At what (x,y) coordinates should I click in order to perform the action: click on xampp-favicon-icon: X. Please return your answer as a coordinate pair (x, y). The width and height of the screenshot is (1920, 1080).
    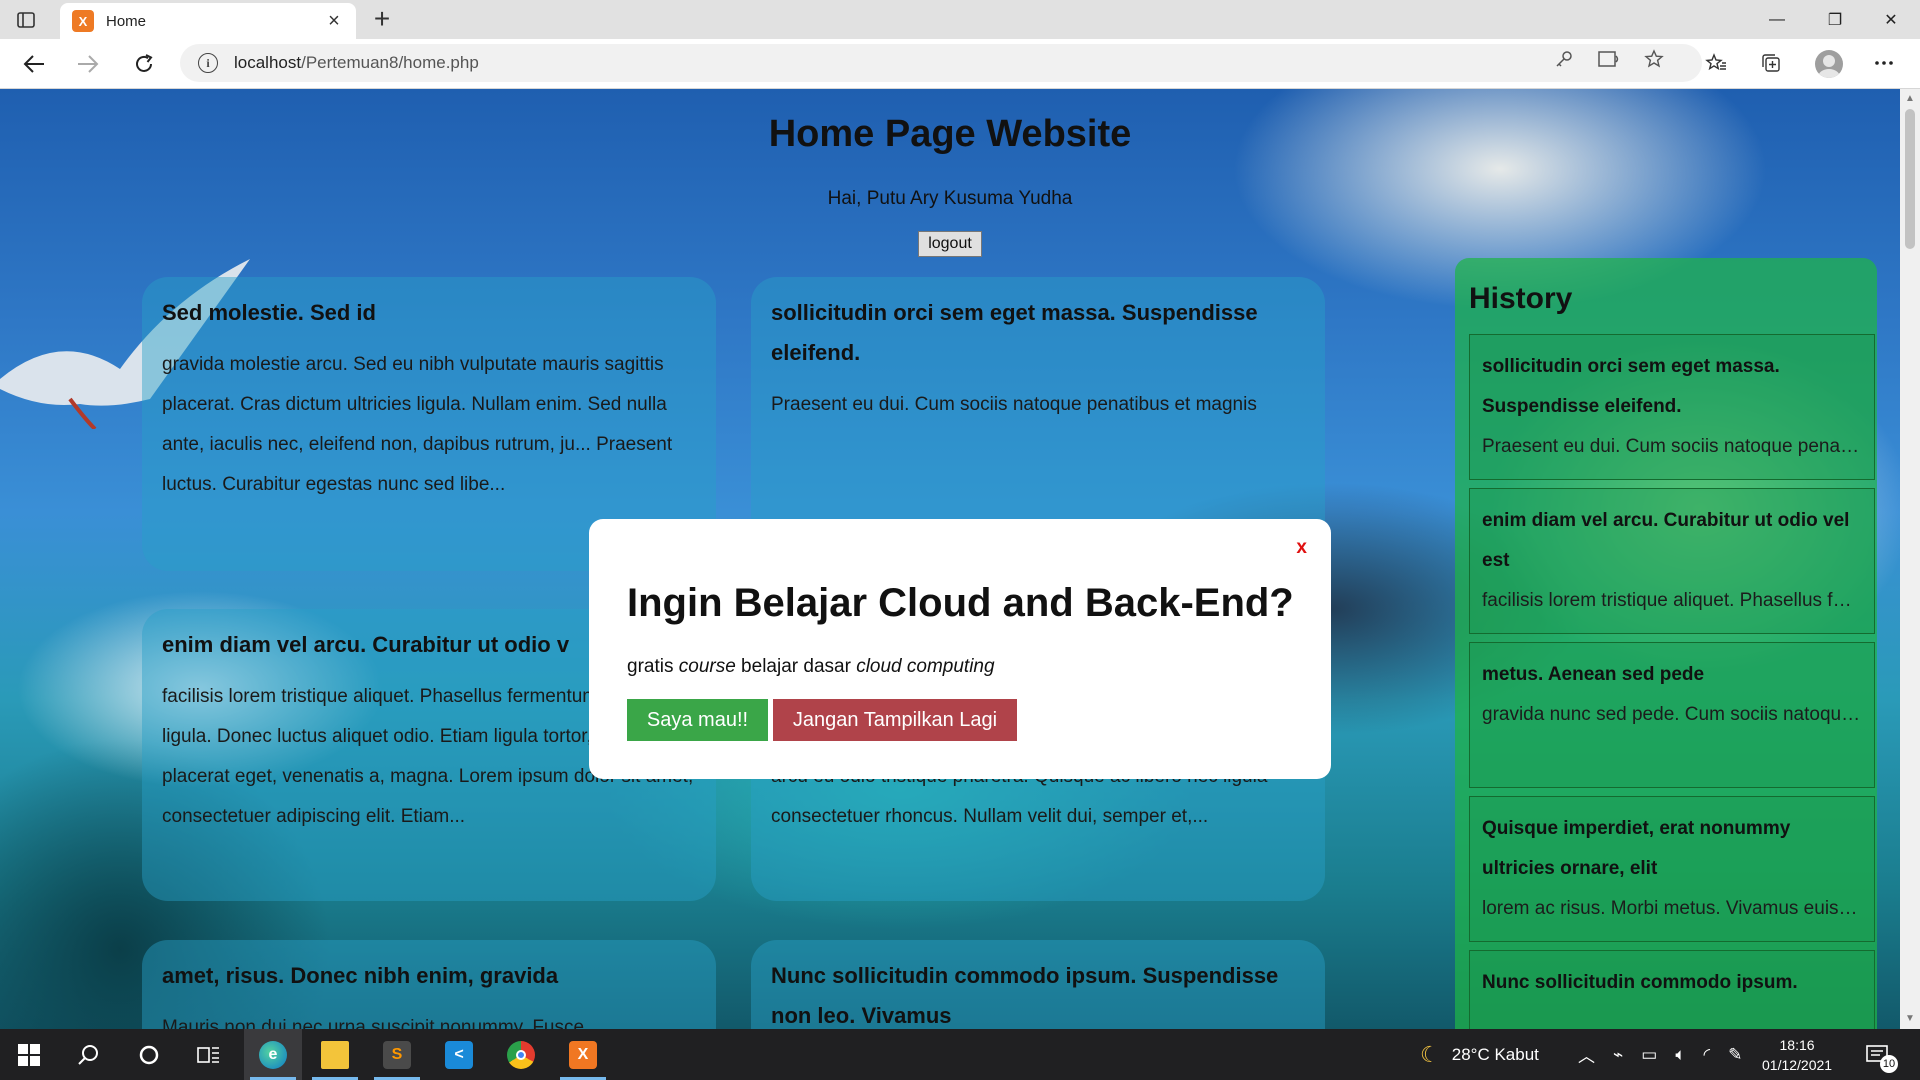
    Looking at the image, I should click on (83, 21).